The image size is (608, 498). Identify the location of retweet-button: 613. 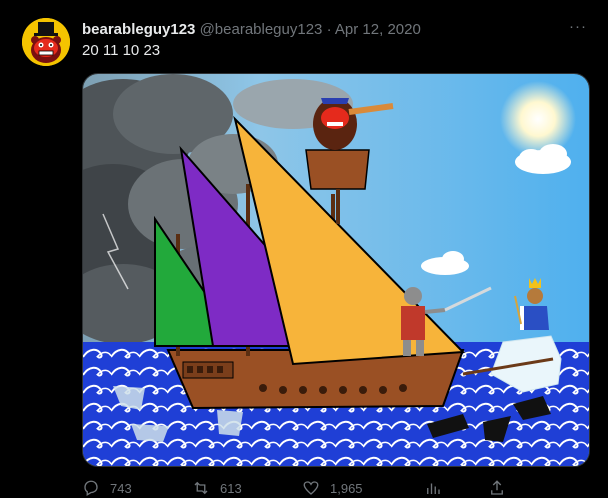
(217, 488).